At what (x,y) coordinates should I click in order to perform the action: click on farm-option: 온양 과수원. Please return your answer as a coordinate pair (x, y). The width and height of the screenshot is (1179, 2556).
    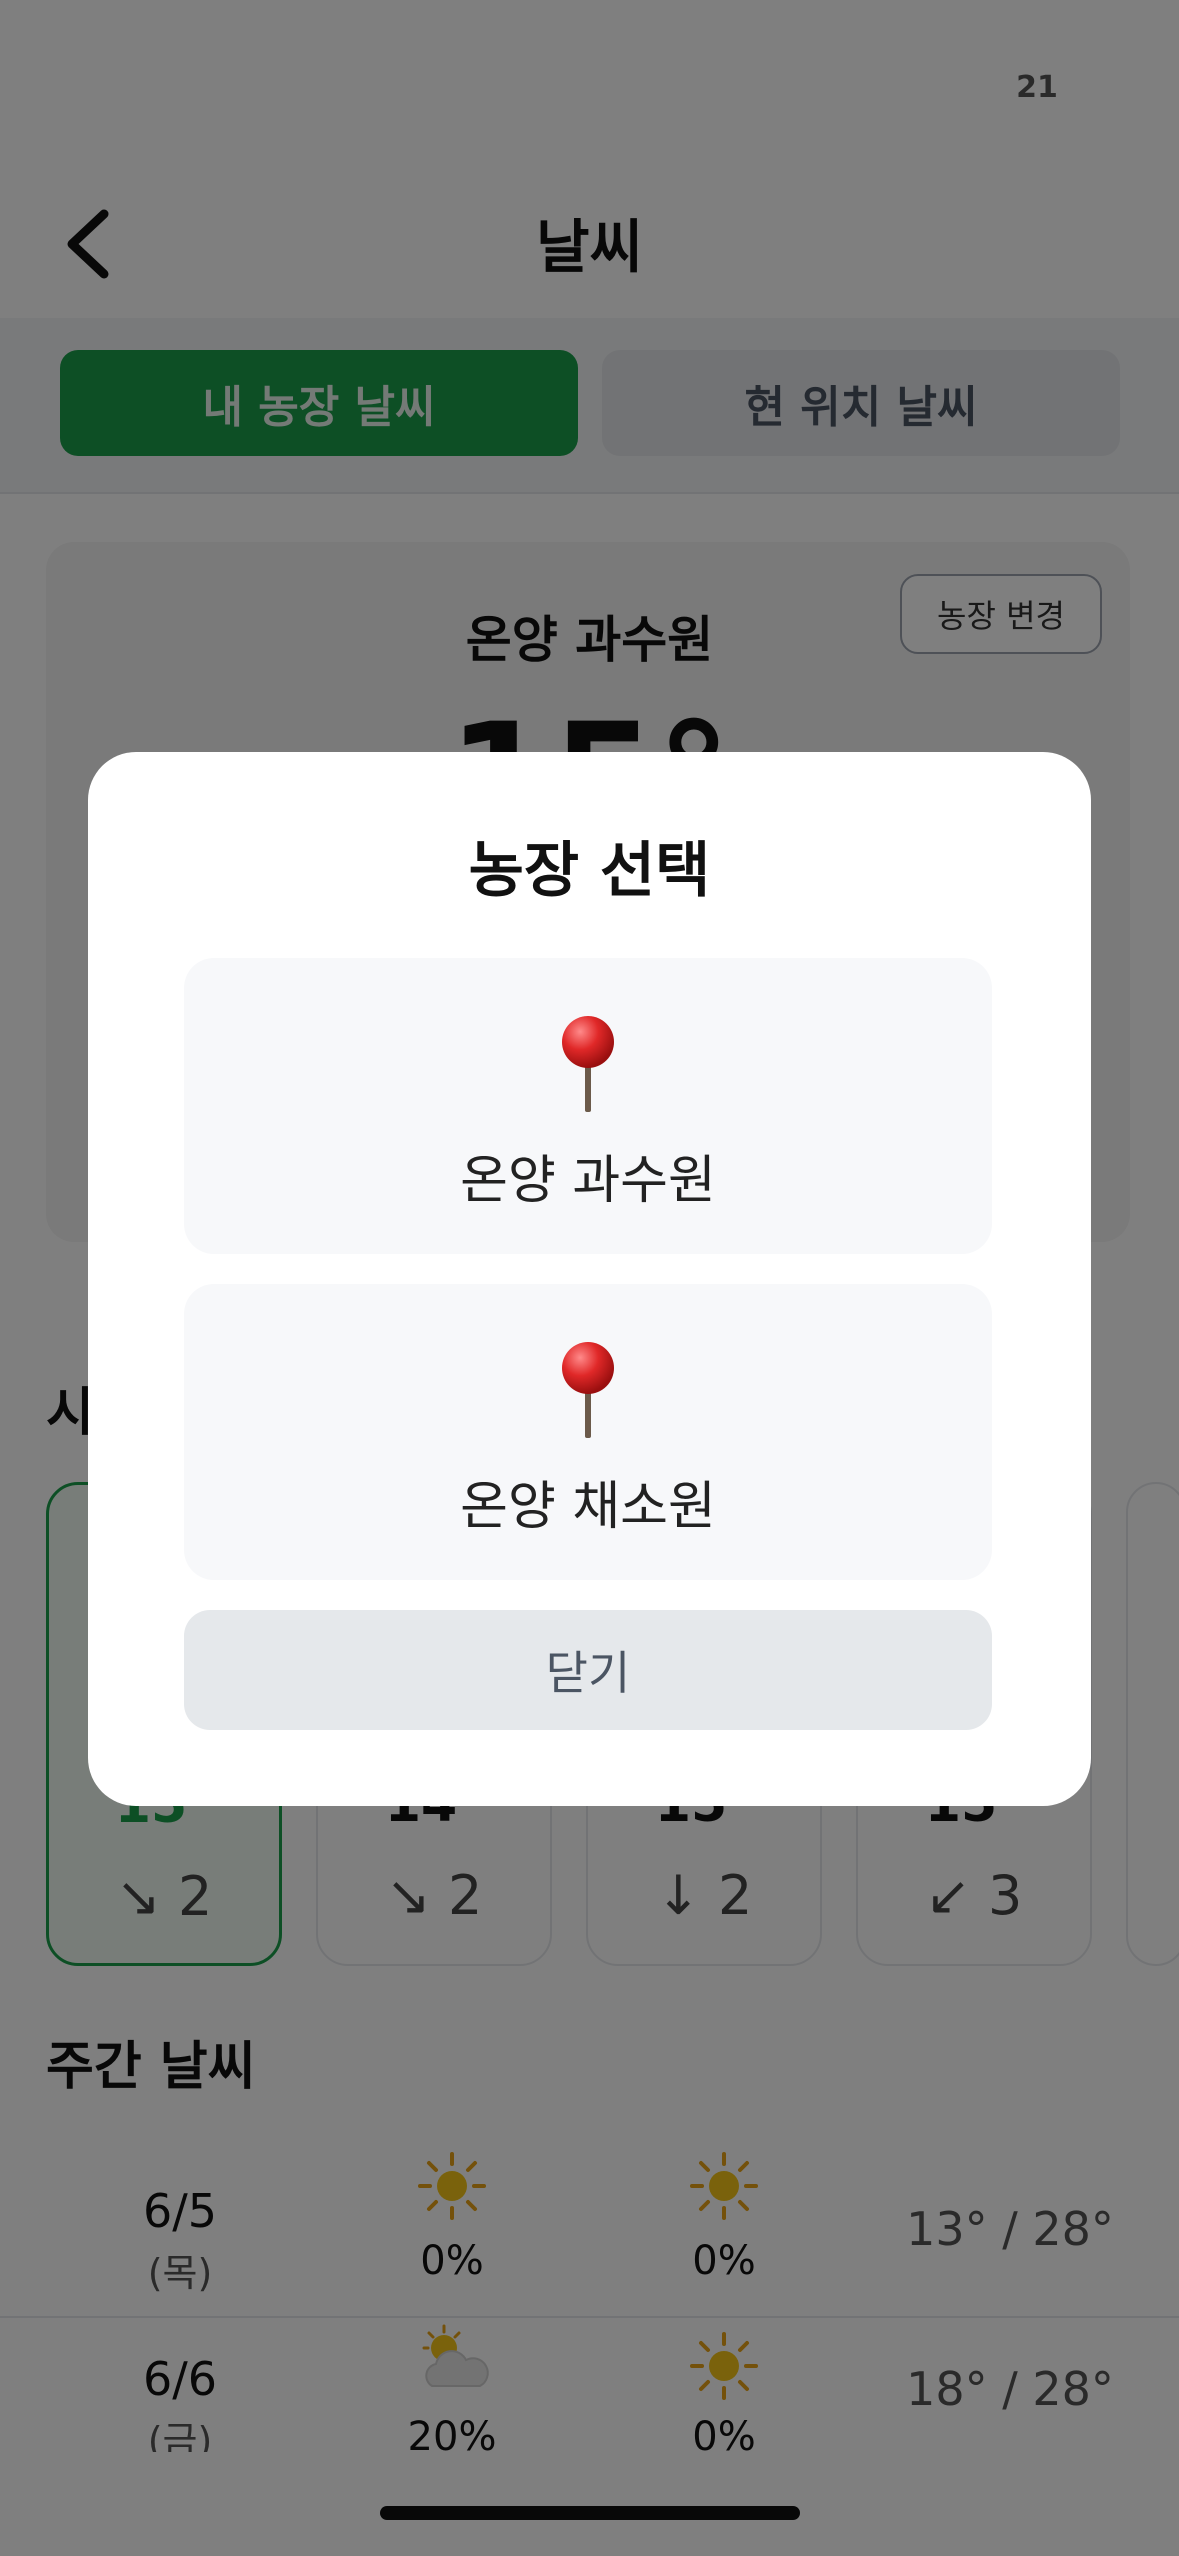
    Looking at the image, I should click on (588, 1106).